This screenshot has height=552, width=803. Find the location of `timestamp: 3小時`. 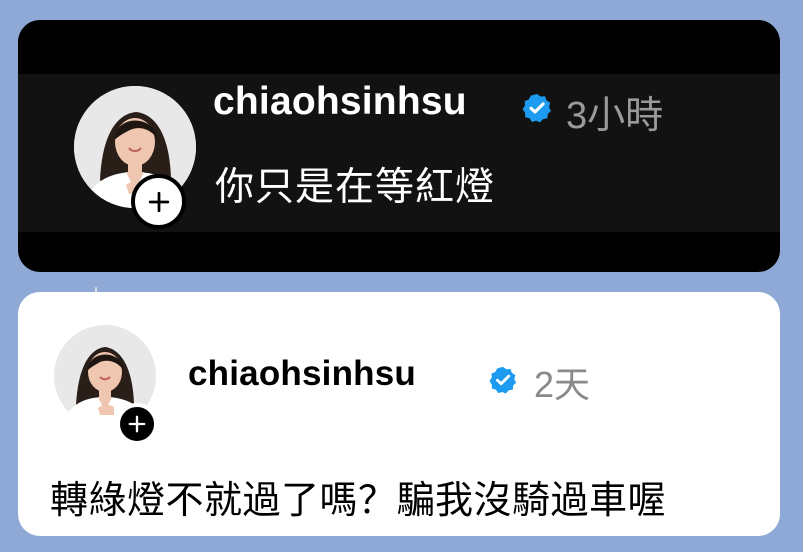

timestamp: 3小時 is located at coordinates (615, 116).